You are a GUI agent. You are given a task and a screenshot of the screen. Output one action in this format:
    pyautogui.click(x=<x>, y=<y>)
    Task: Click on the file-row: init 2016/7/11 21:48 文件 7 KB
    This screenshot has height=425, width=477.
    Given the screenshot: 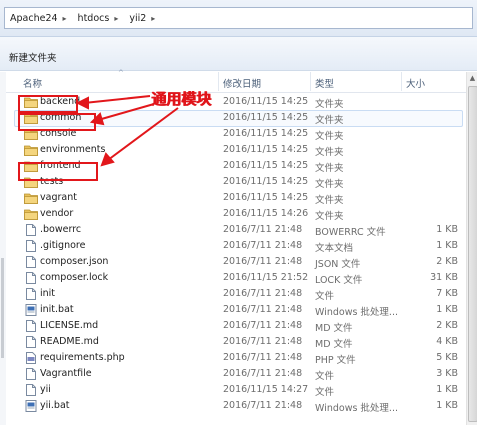 What is the action you would take?
    pyautogui.click(x=233, y=294)
    